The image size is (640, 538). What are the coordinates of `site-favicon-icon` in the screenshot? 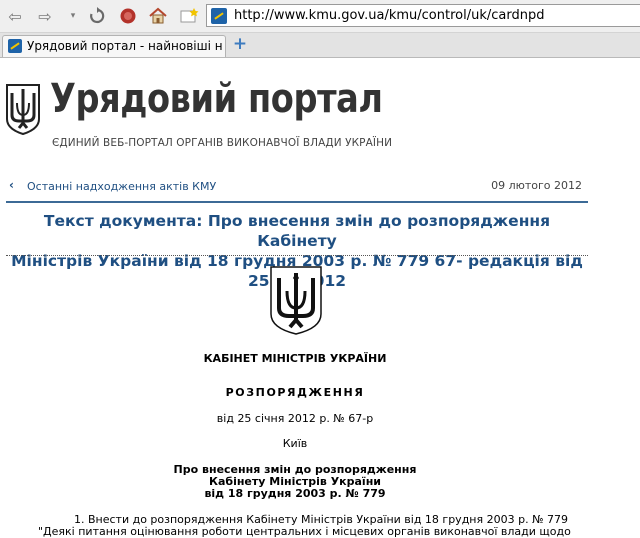 It's located at (219, 16).